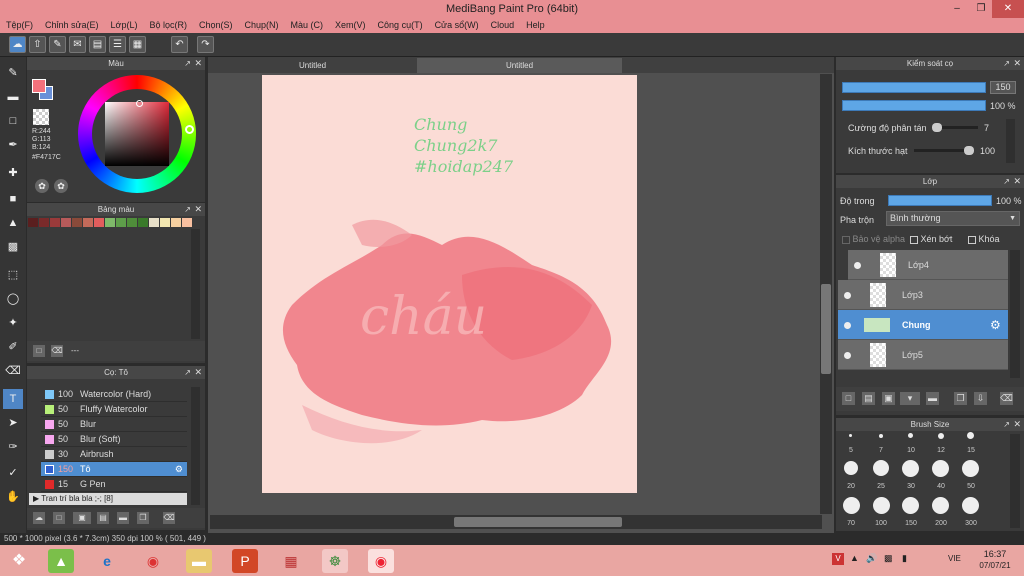 This screenshot has width=1024, height=576. I want to click on menu-tools: Công cụ(T), so click(400, 24).